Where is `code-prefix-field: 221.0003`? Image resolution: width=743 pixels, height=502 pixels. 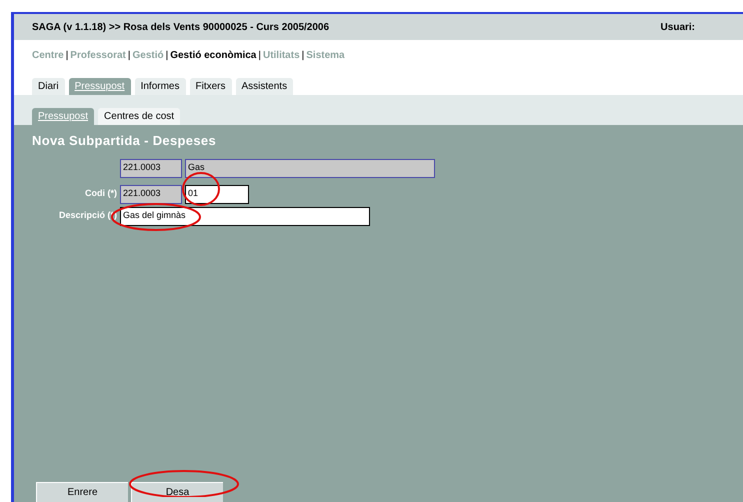 code-prefix-field: 221.0003 is located at coordinates (151, 194).